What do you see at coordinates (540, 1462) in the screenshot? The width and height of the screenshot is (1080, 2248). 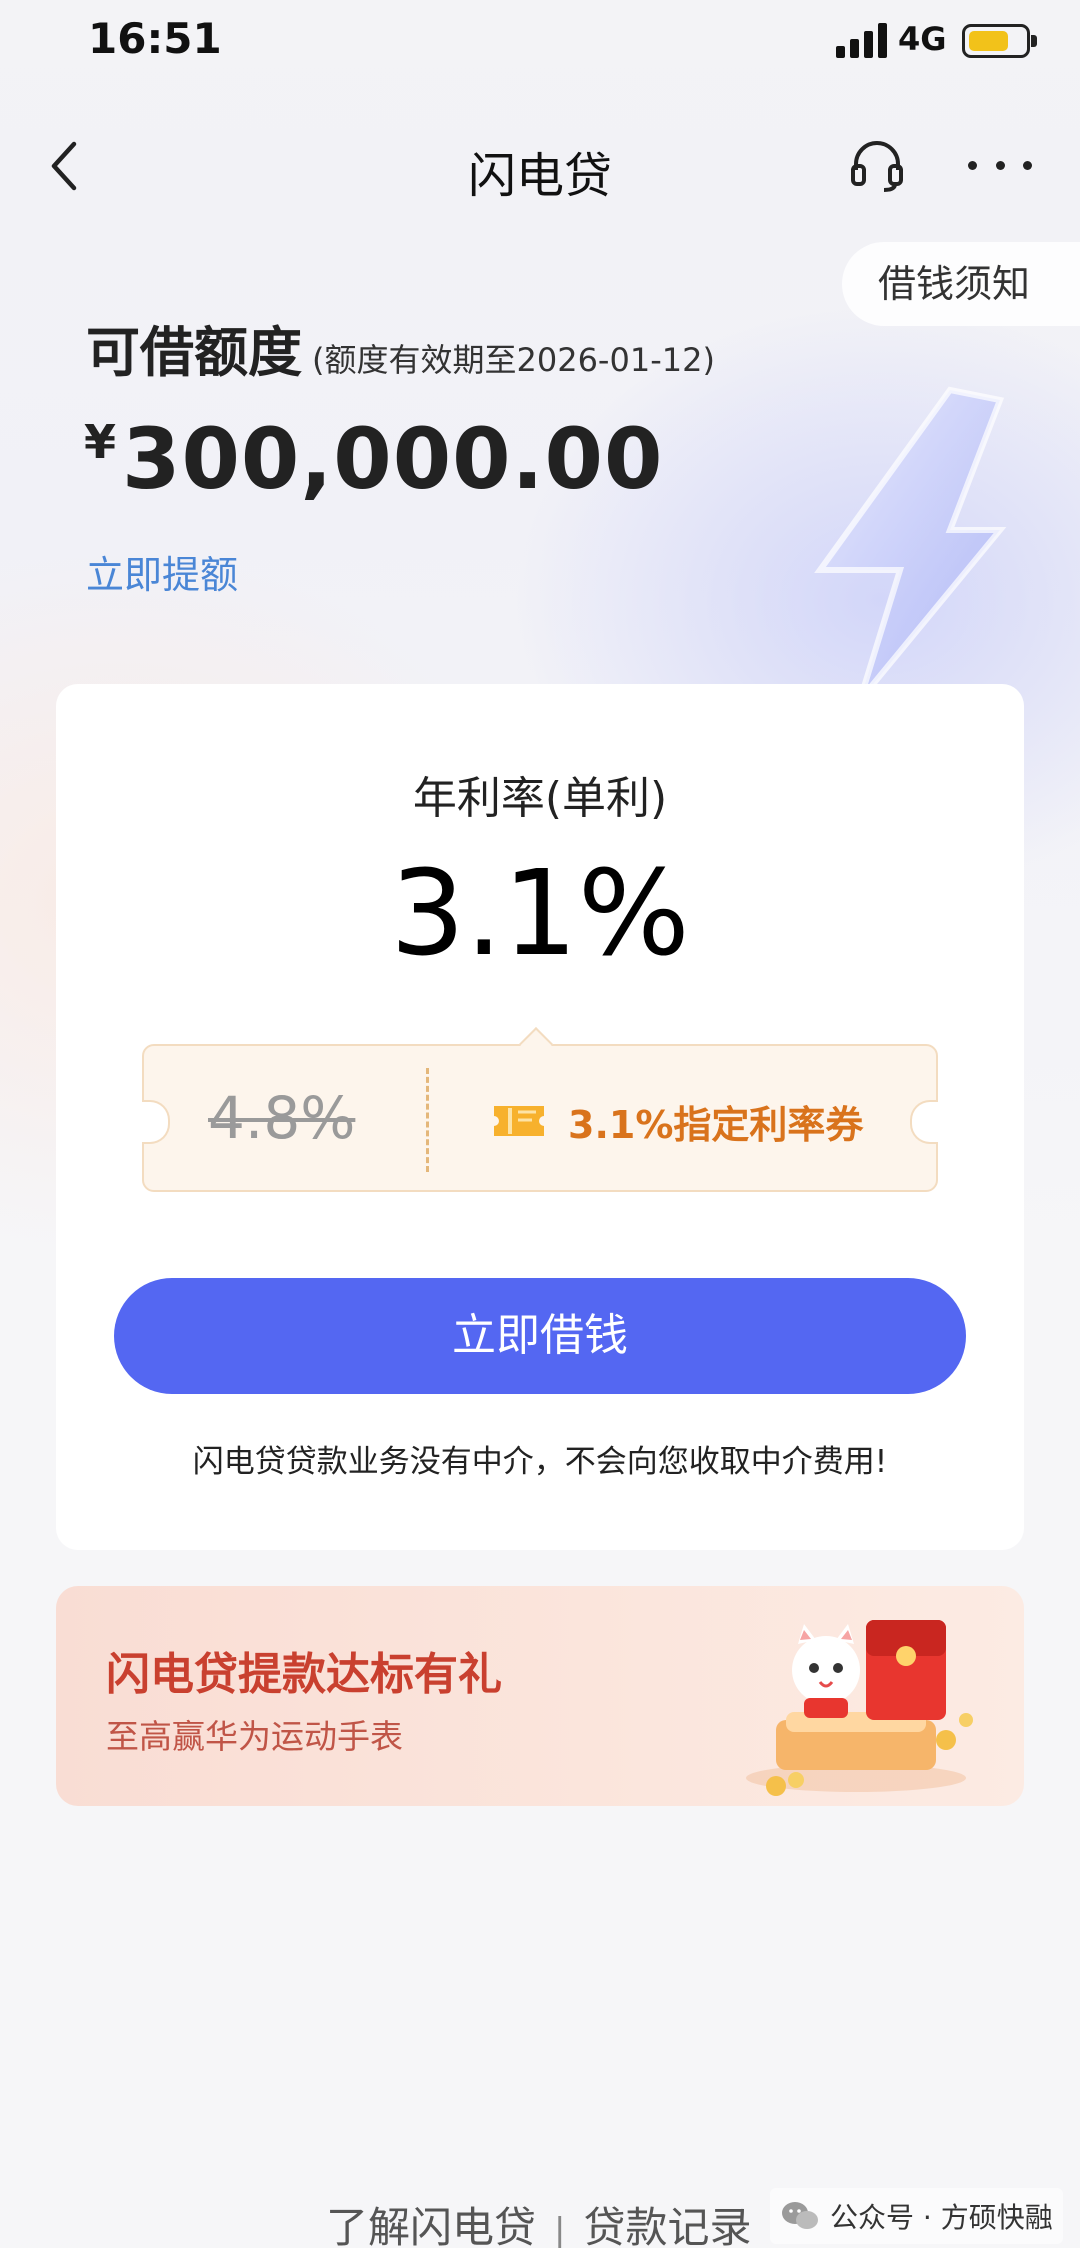 I see `no-intermediary-disclaimer: 闪电贷贷款业务没有中介，不会向您收取中介费用!` at bounding box center [540, 1462].